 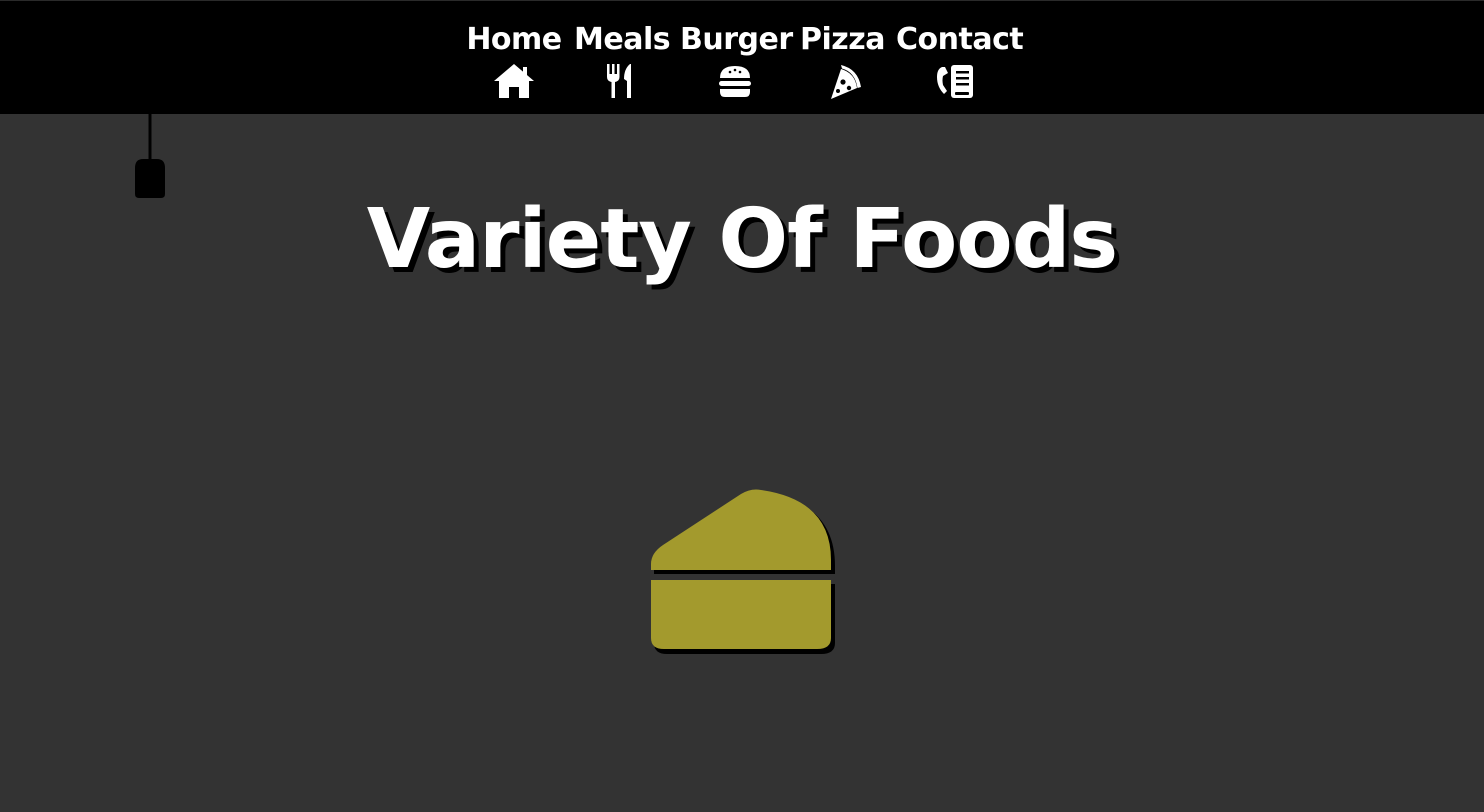 What do you see at coordinates (842, 61) in the screenshot?
I see `nav-item-pizza: Pizza` at bounding box center [842, 61].